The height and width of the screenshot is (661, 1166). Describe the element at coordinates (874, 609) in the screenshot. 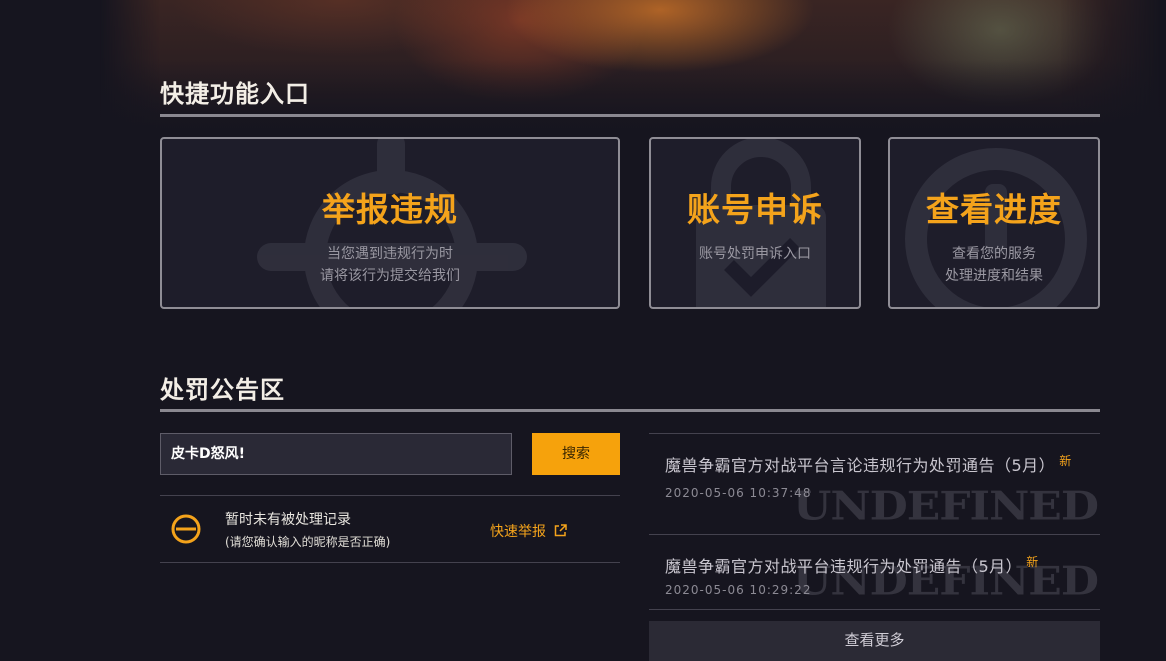

I see `notice-list-divider` at that location.